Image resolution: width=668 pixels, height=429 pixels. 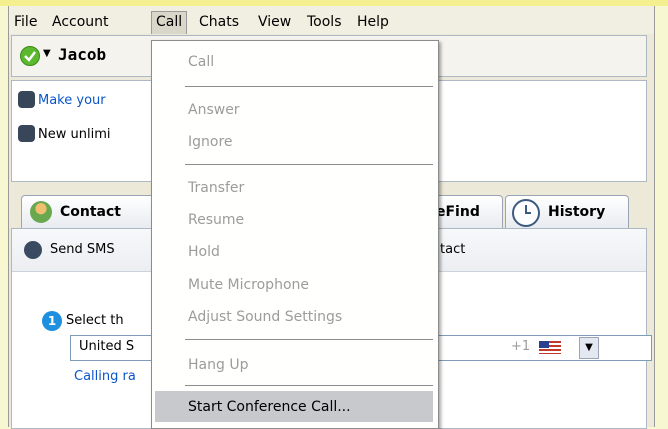 I want to click on us-flag-icon, so click(x=550, y=347).